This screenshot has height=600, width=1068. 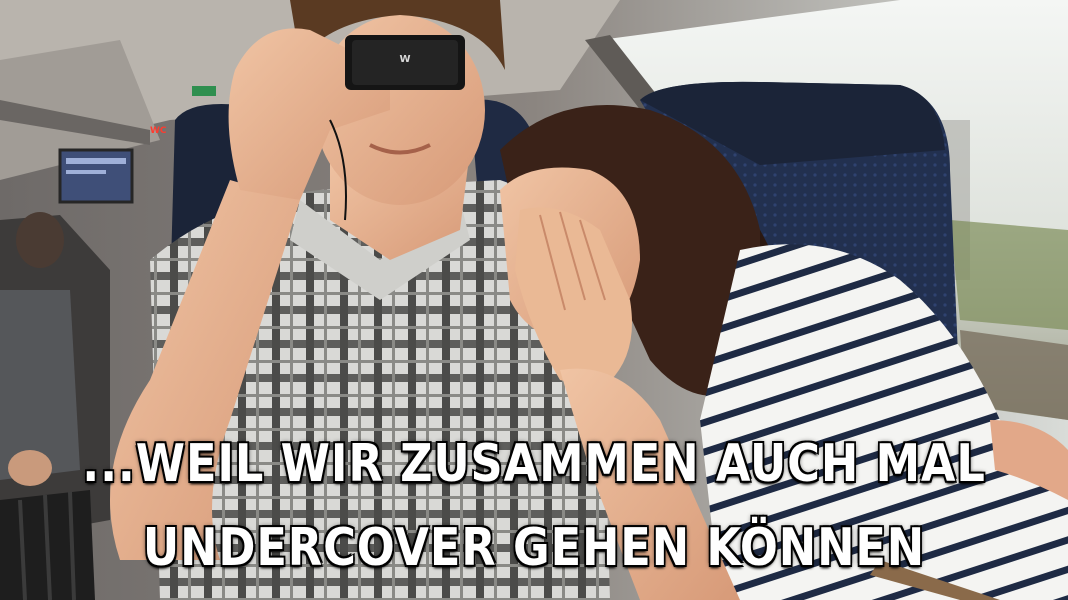 I want to click on svg-text: W, so click(x=404, y=59).